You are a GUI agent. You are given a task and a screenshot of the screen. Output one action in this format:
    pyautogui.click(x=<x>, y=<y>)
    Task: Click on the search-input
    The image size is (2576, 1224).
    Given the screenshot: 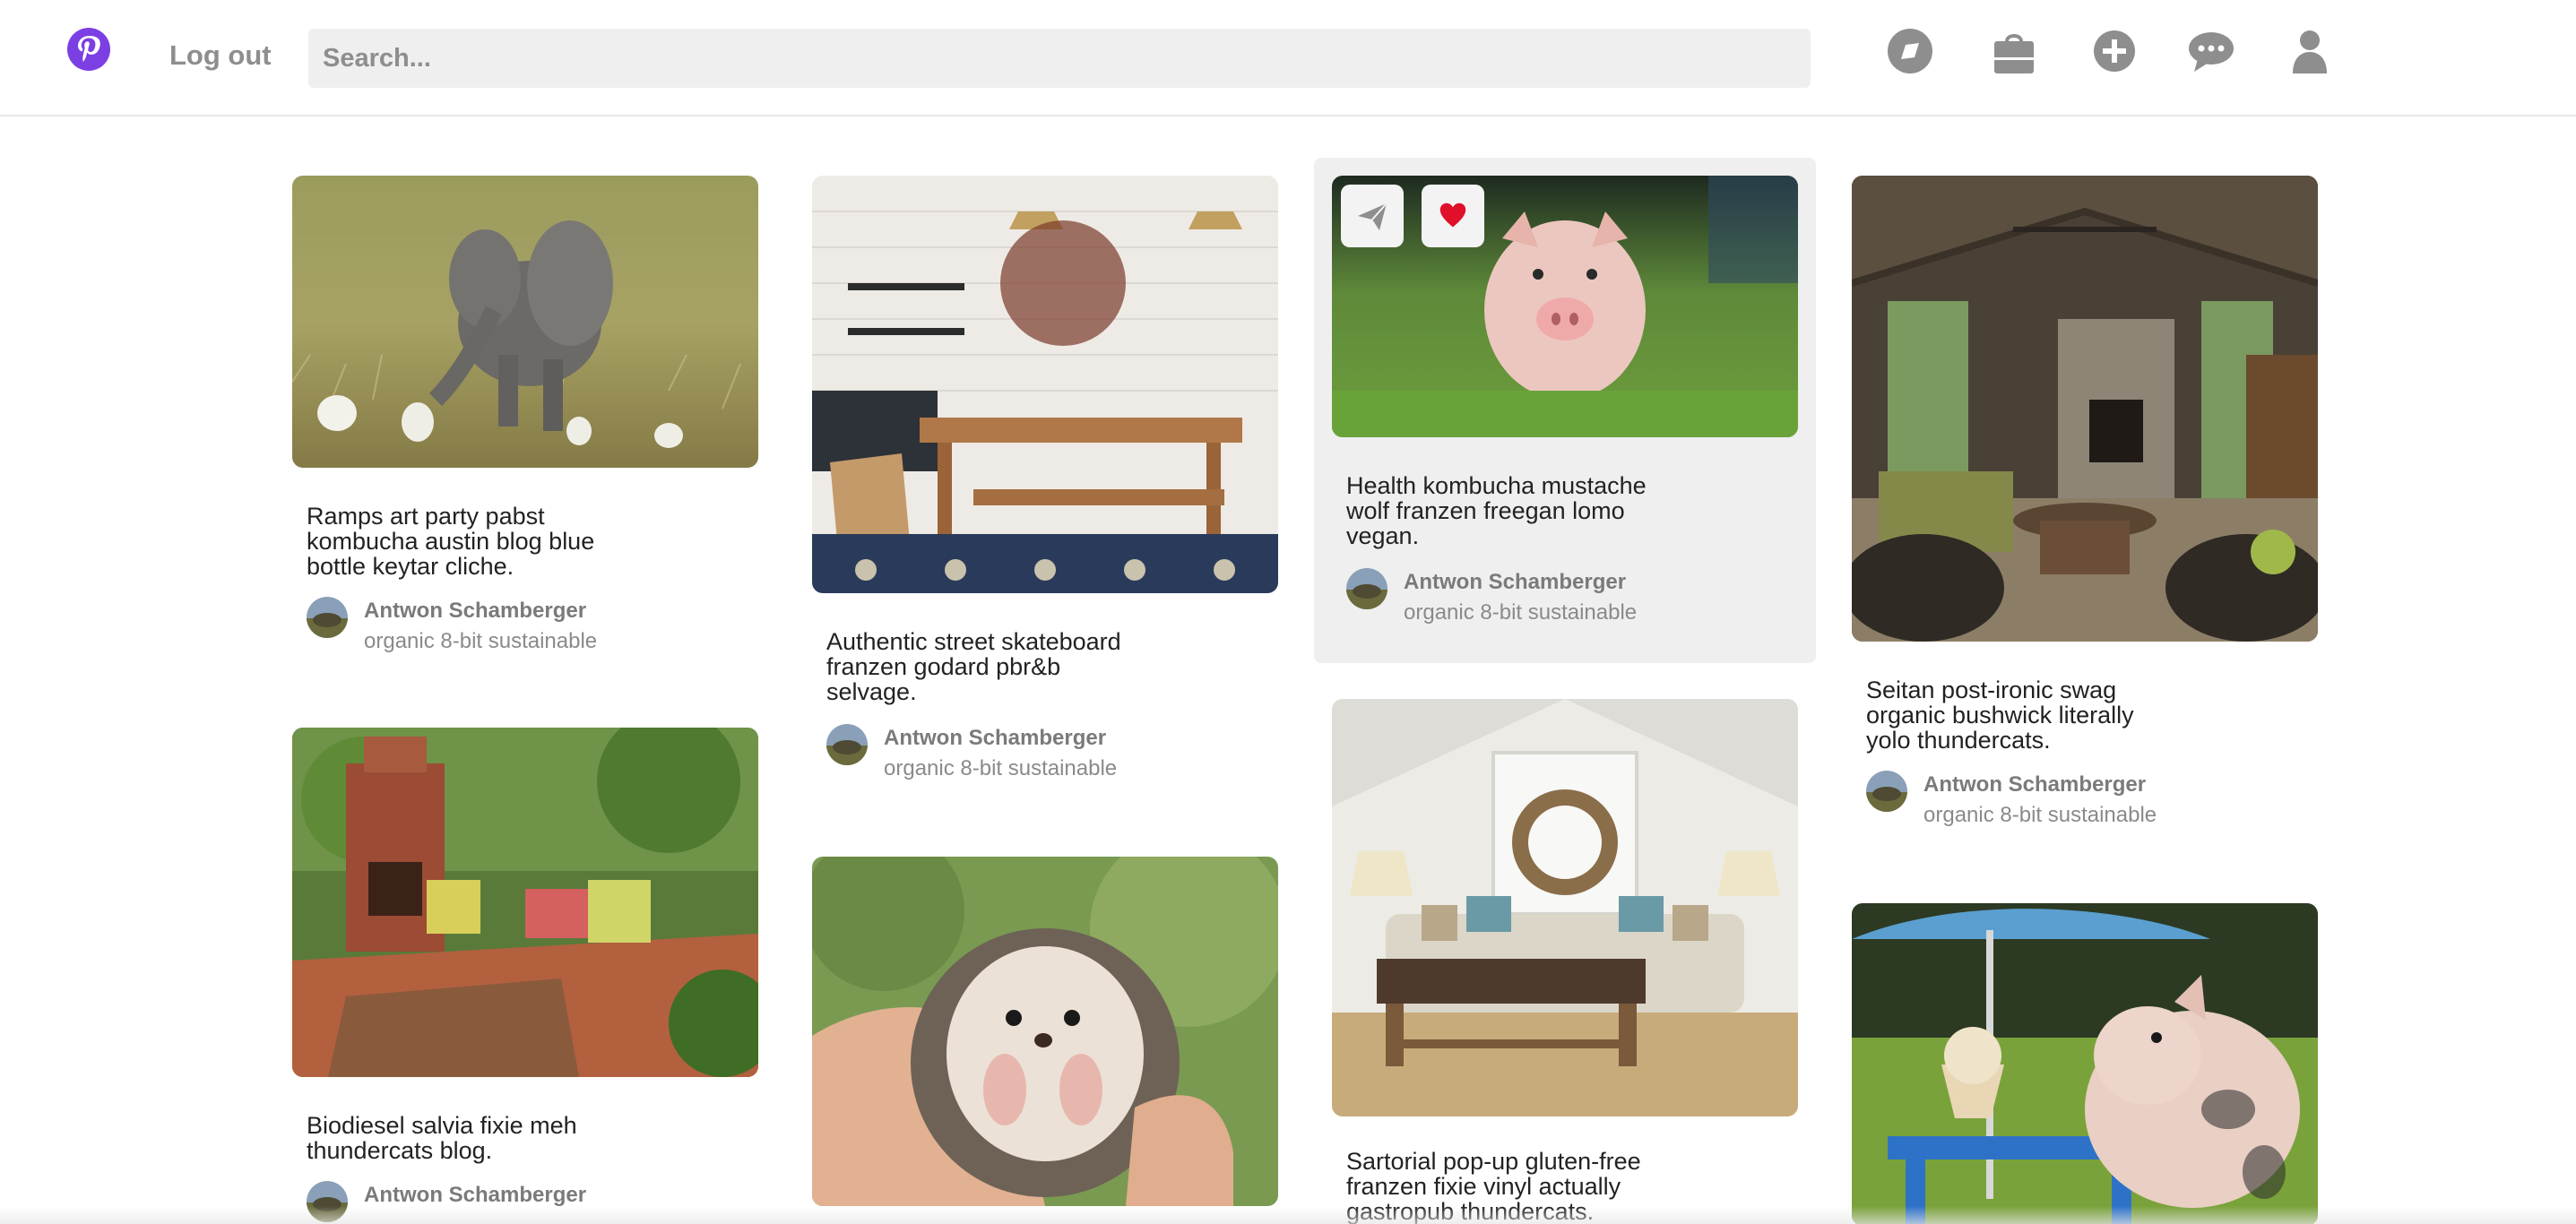 What is the action you would take?
    pyautogui.click(x=1059, y=58)
    